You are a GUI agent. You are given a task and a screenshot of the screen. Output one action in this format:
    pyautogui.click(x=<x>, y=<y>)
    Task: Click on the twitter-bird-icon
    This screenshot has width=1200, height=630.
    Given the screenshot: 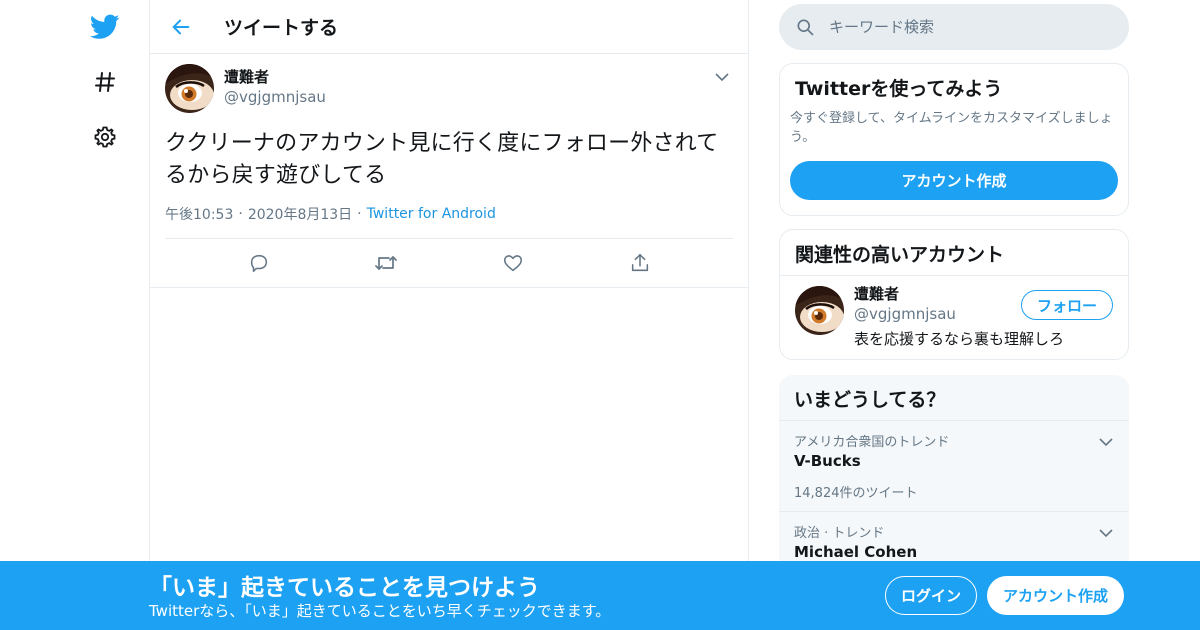 What is the action you would take?
    pyautogui.click(x=105, y=27)
    